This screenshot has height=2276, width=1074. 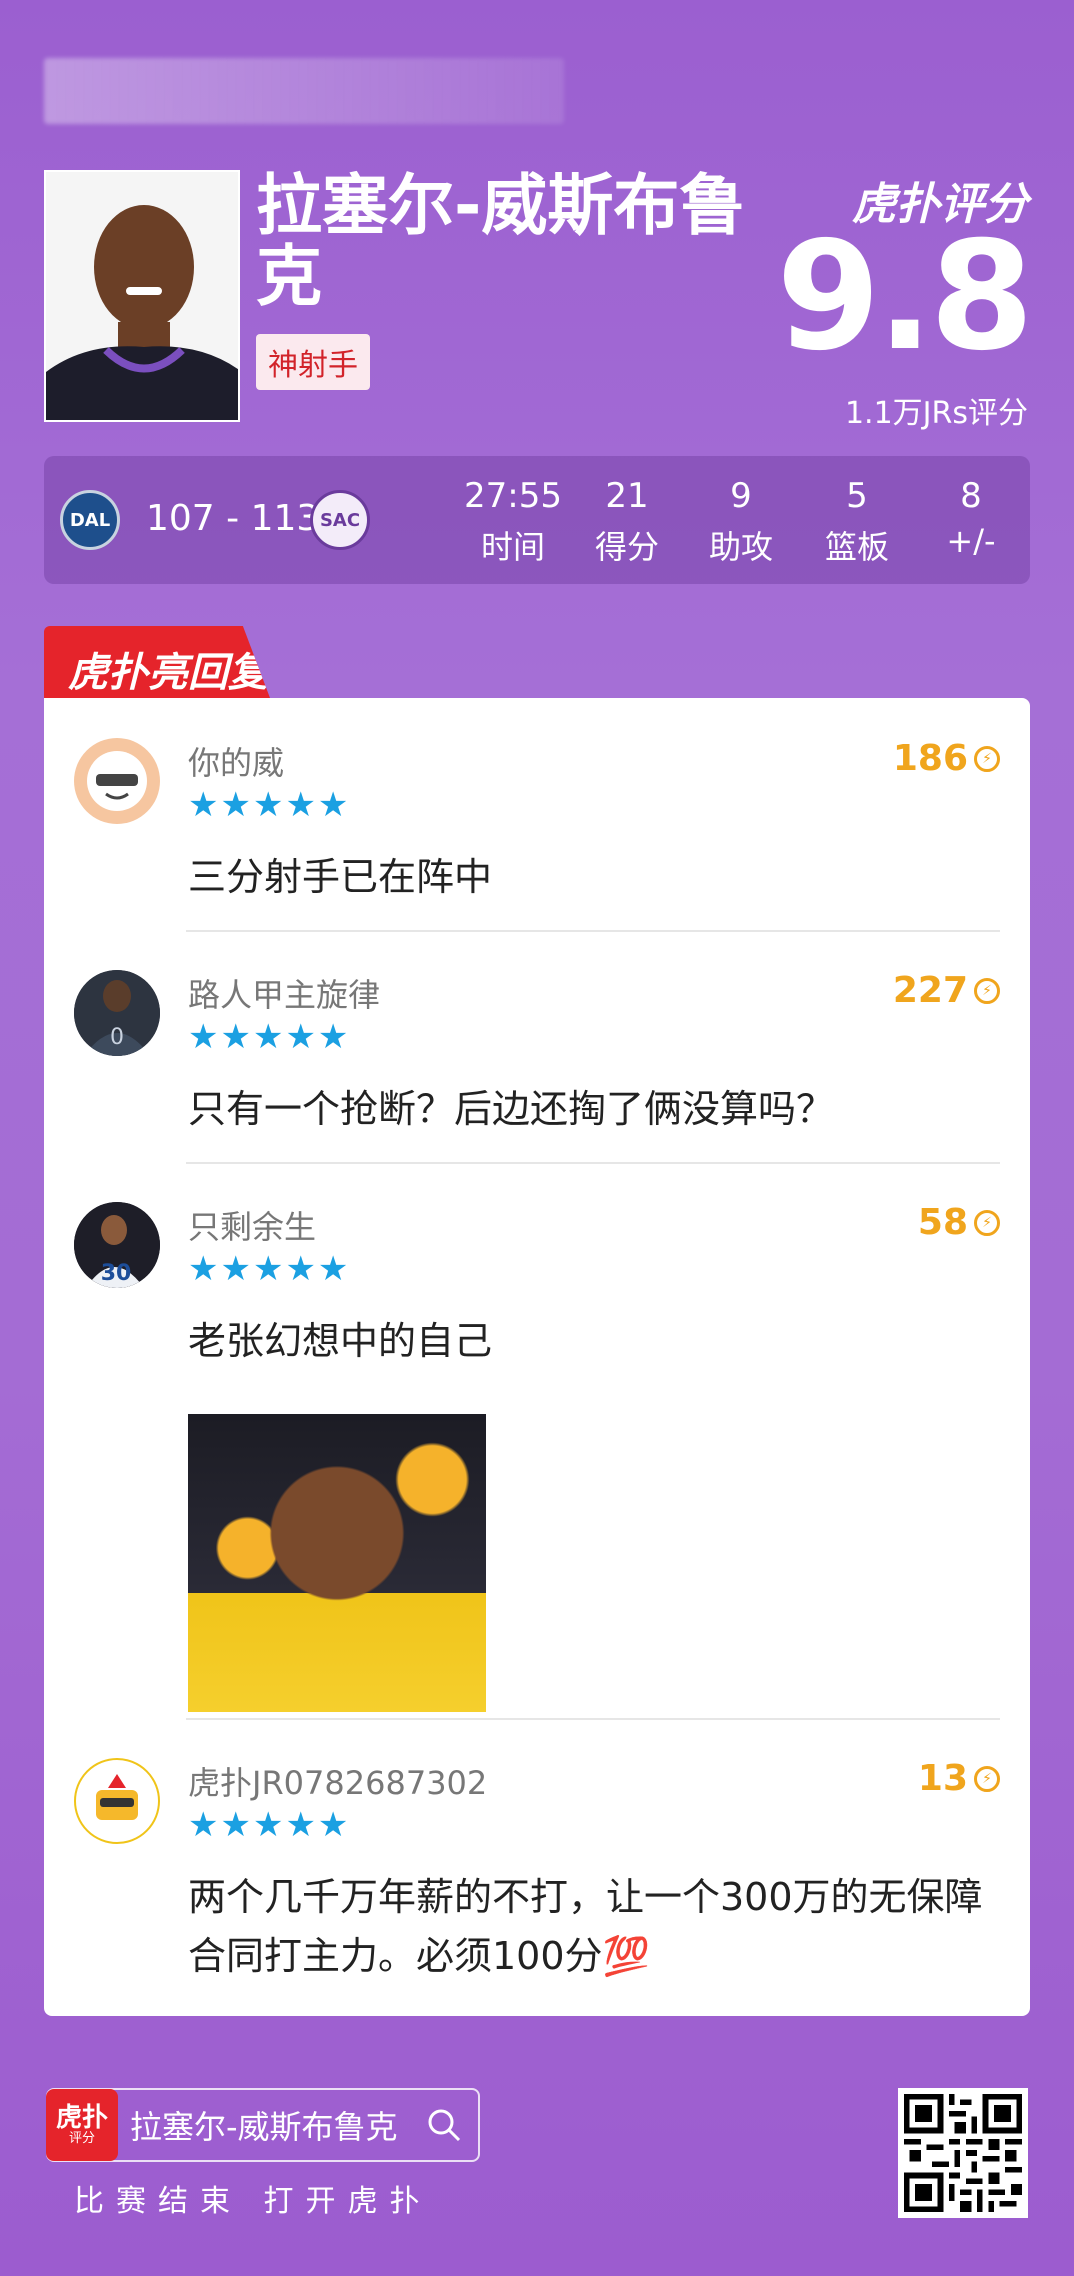 I want to click on app-name: 虎扑, so click(x=81, y=2117).